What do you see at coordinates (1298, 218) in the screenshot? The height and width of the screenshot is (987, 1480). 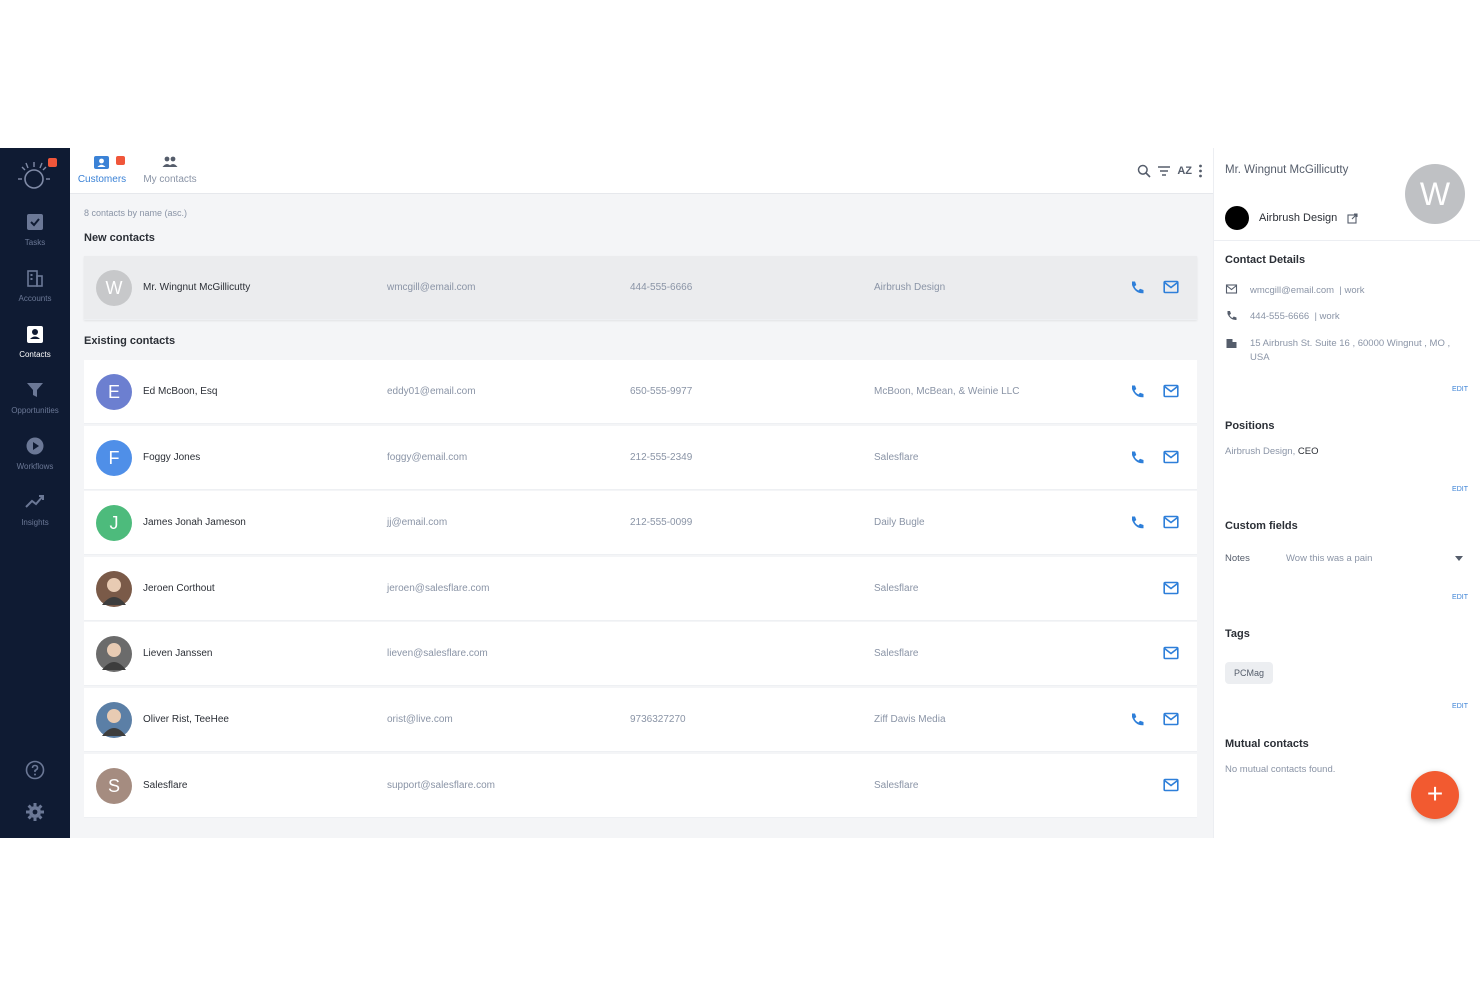 I see `detail-company-name: Airbrush Design` at bounding box center [1298, 218].